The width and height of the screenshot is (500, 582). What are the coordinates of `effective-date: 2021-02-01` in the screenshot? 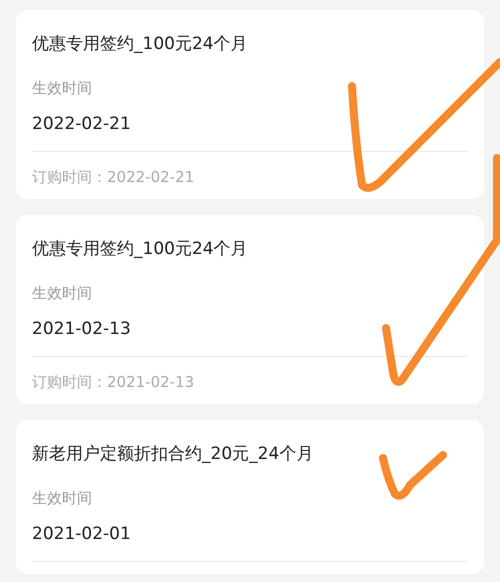 It's located at (82, 534).